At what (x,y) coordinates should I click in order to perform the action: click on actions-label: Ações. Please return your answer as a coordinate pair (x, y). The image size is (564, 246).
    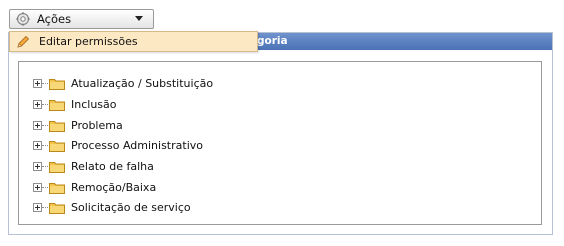
    Looking at the image, I should click on (54, 19).